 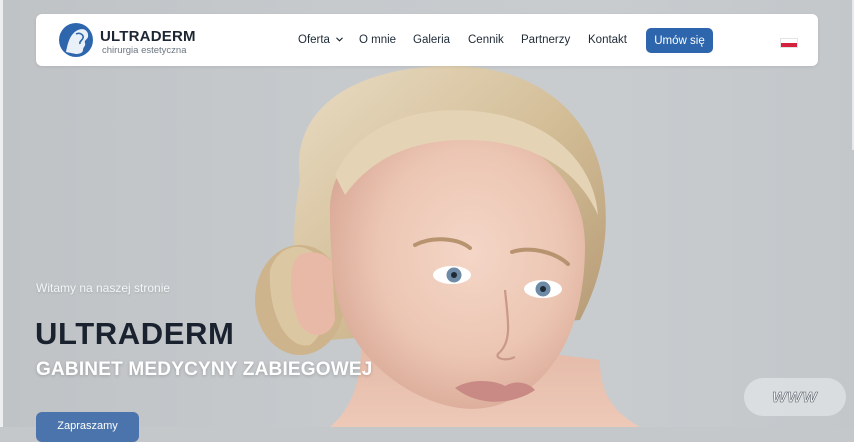 I want to click on flag-pl-icon, so click(x=789, y=43).